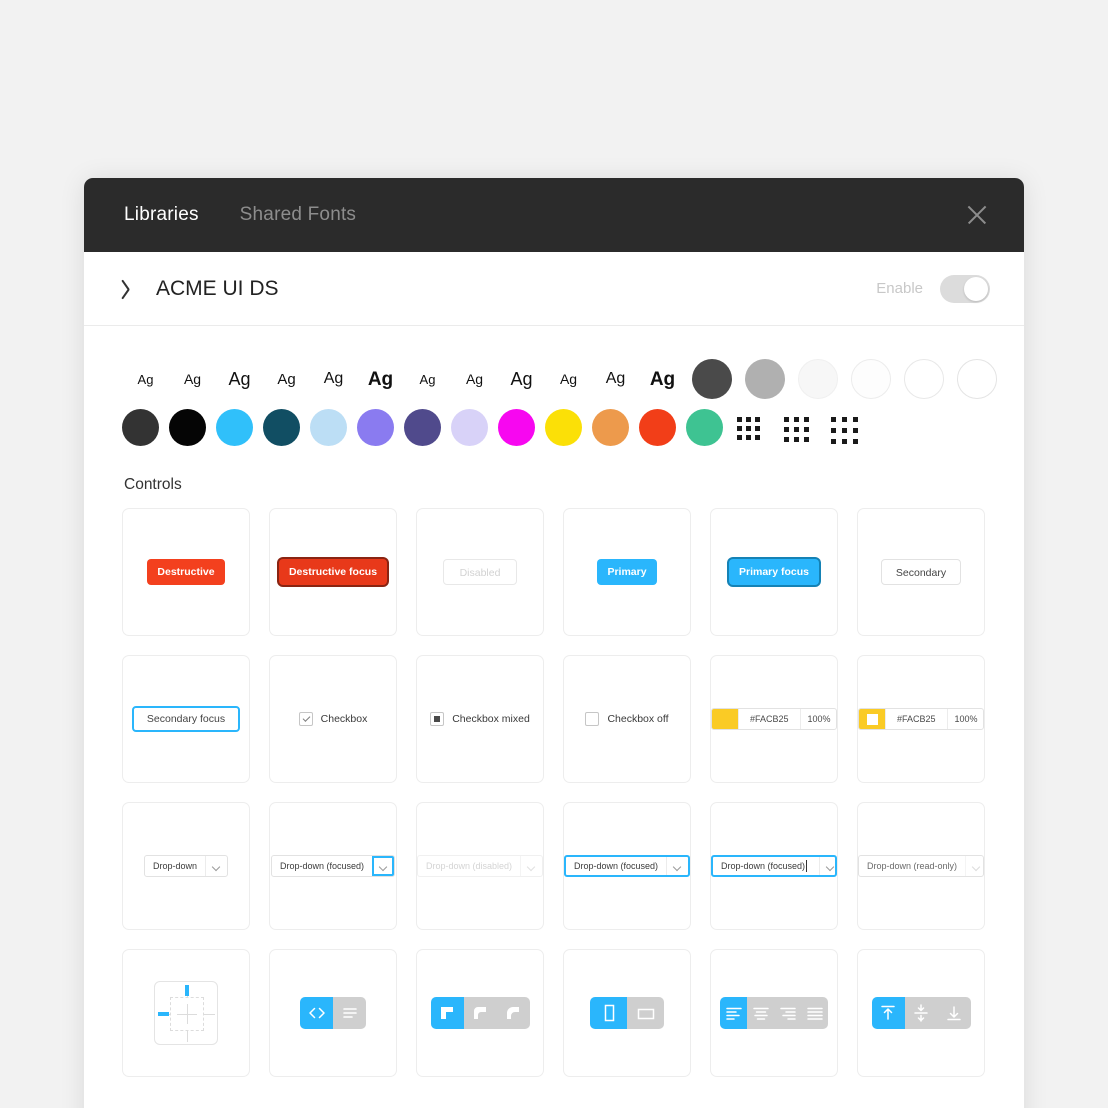  Describe the element at coordinates (234, 427) in the screenshot. I see `swatch-sky-blue` at that location.